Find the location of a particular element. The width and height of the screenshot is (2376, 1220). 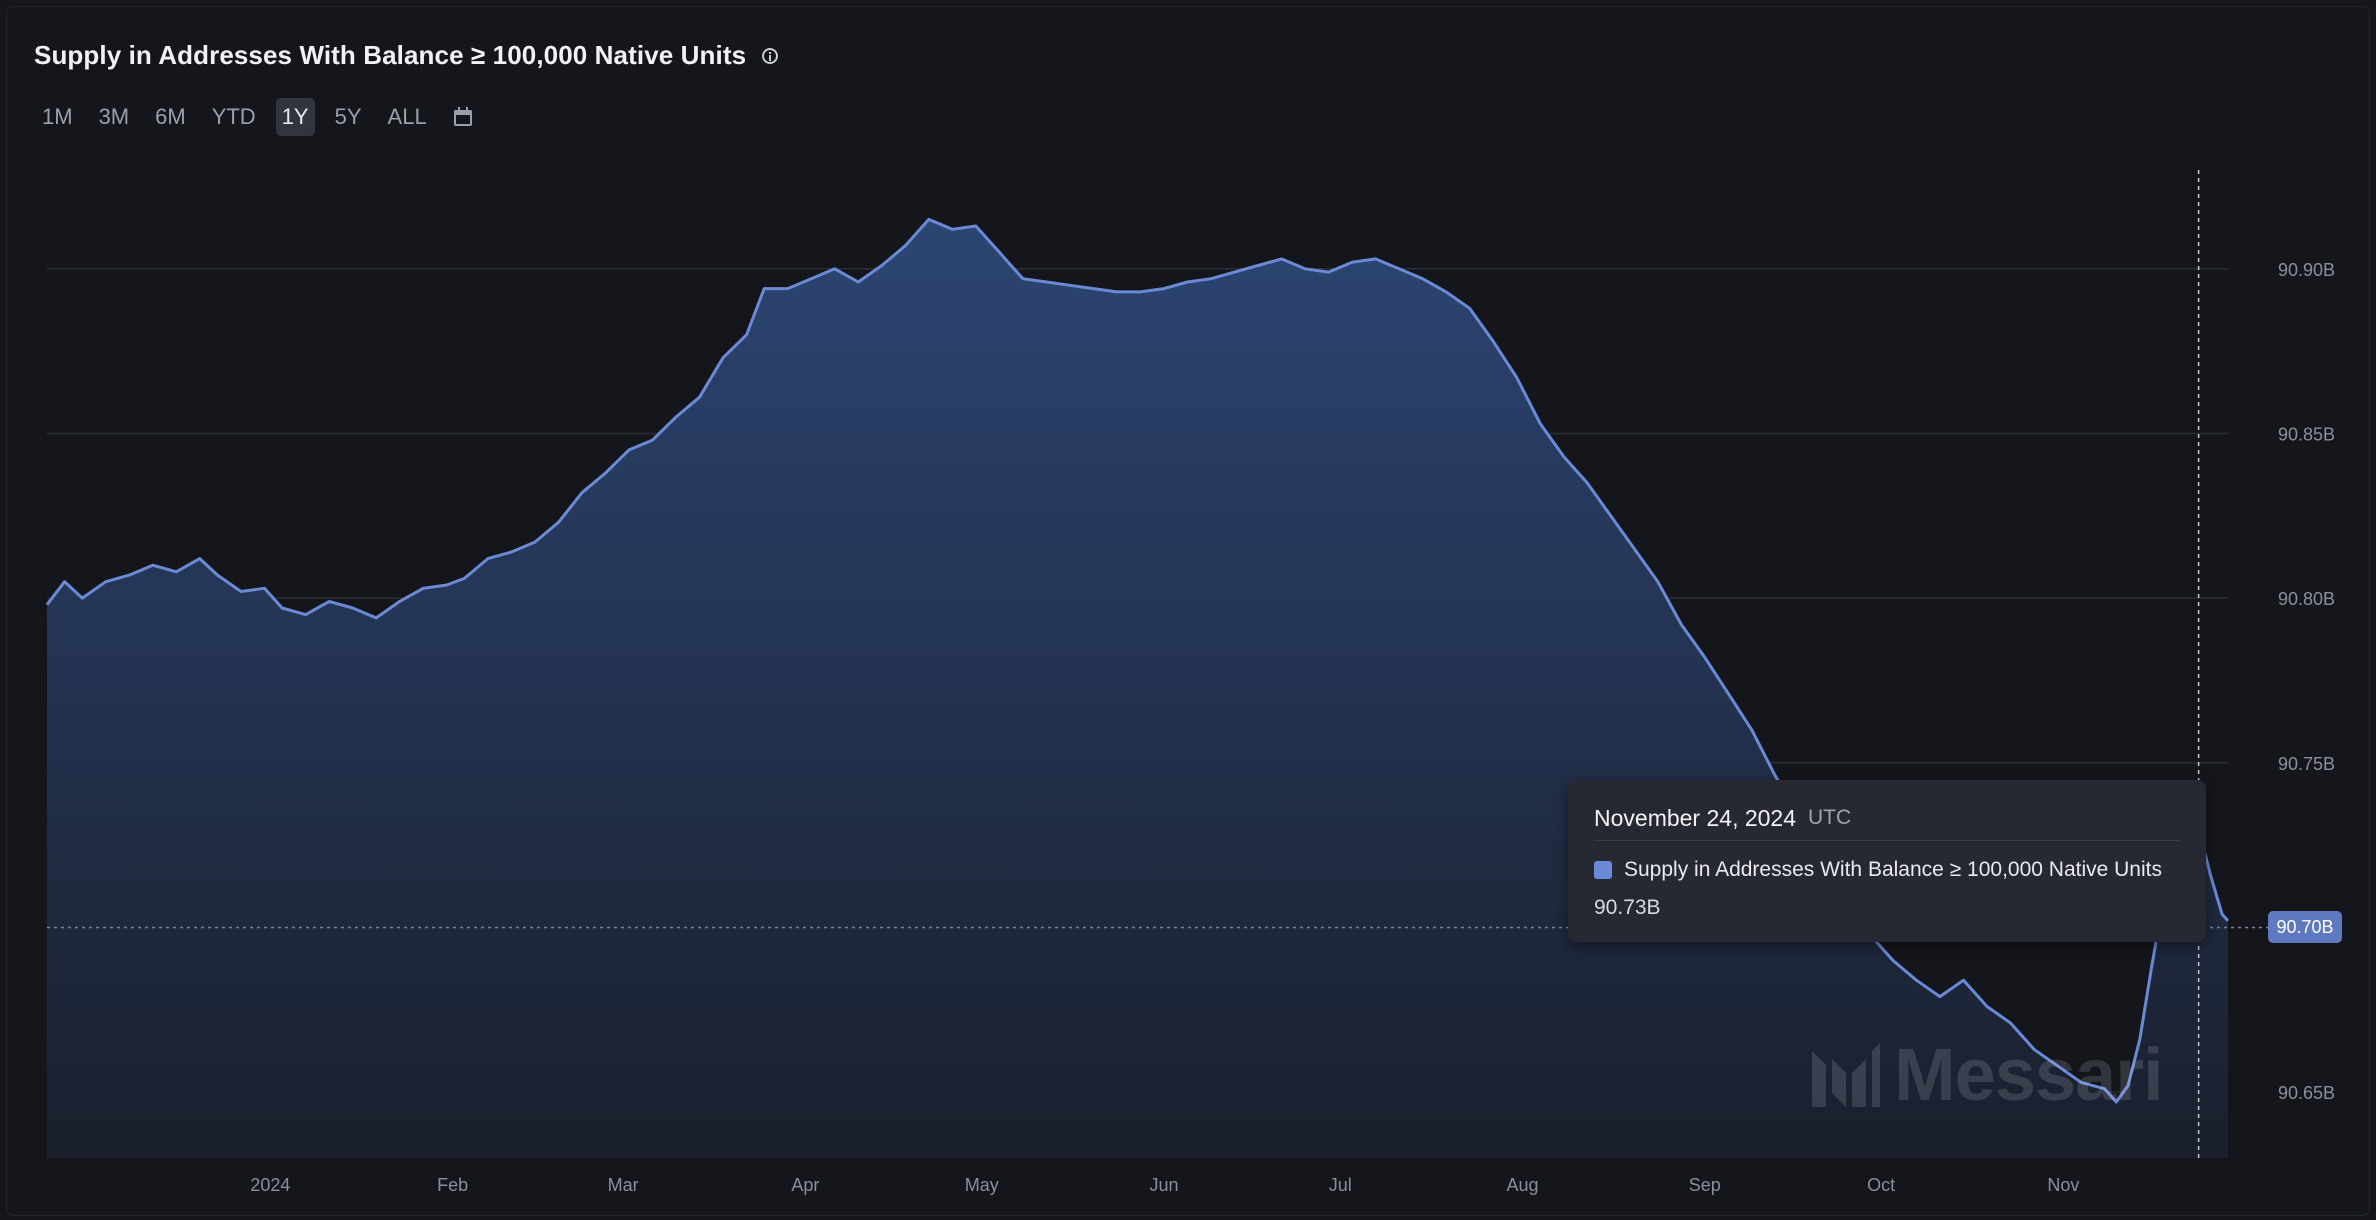

tooltip-series-swatch is located at coordinates (1603, 870).